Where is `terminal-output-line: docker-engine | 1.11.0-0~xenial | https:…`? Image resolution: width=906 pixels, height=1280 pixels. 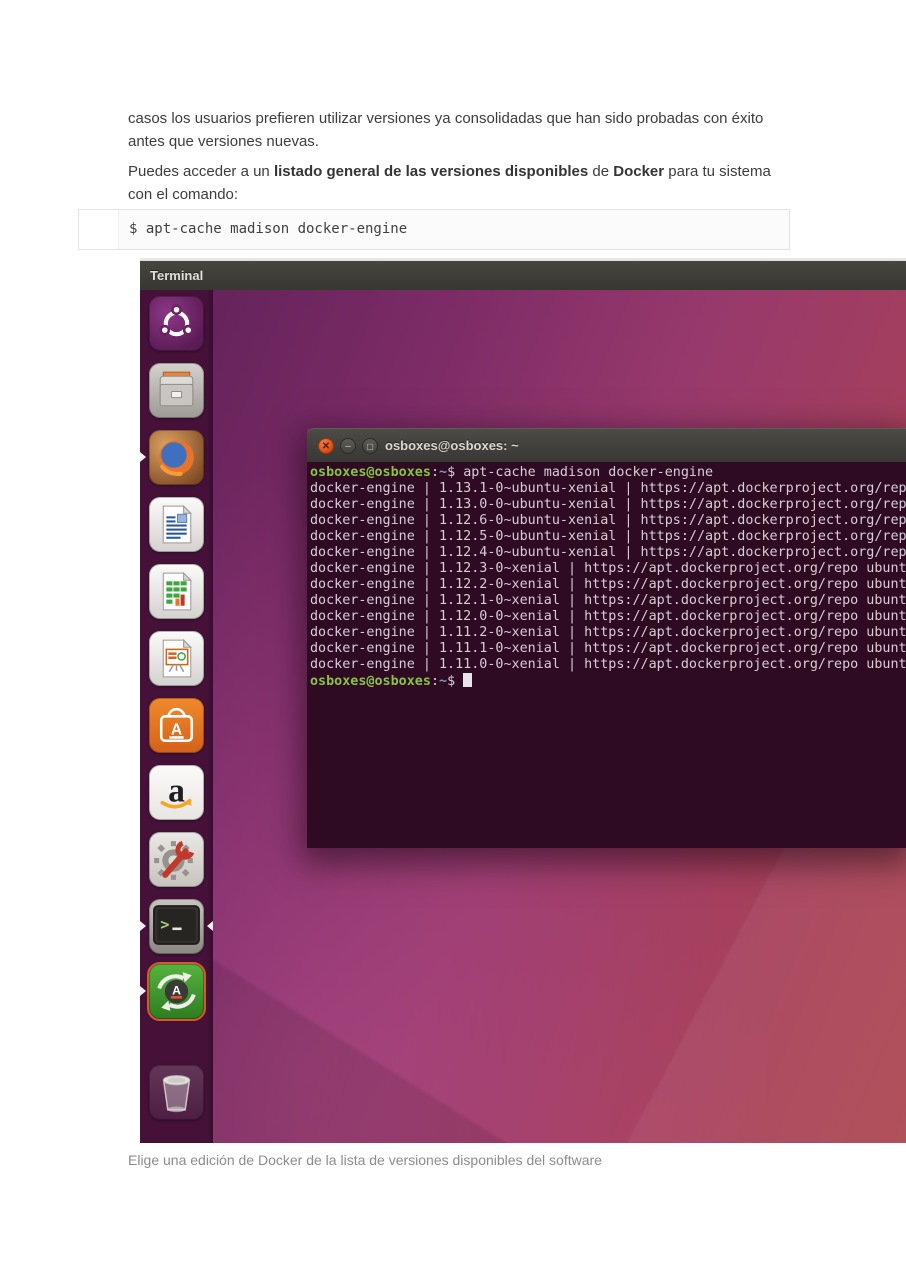 terminal-output-line: docker-engine | 1.11.0-0~xenial | https:… is located at coordinates (608, 664).